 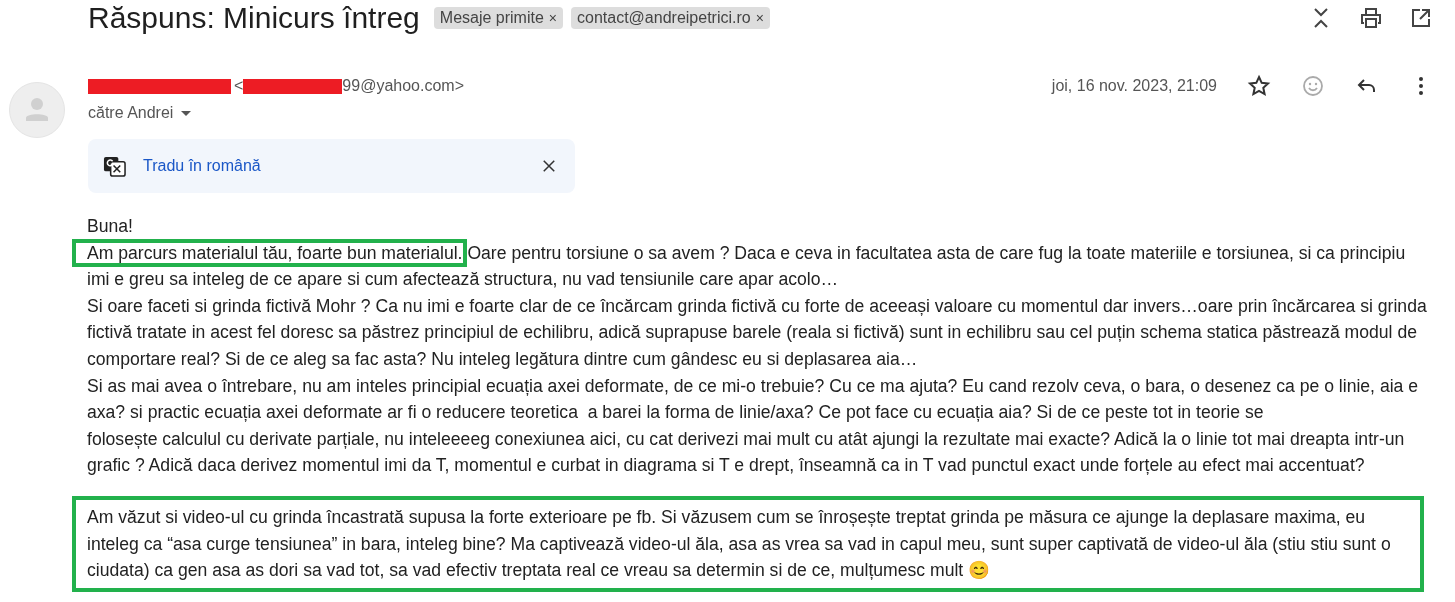 What do you see at coordinates (1421, 18) in the screenshot?
I see `open-new-window-icon` at bounding box center [1421, 18].